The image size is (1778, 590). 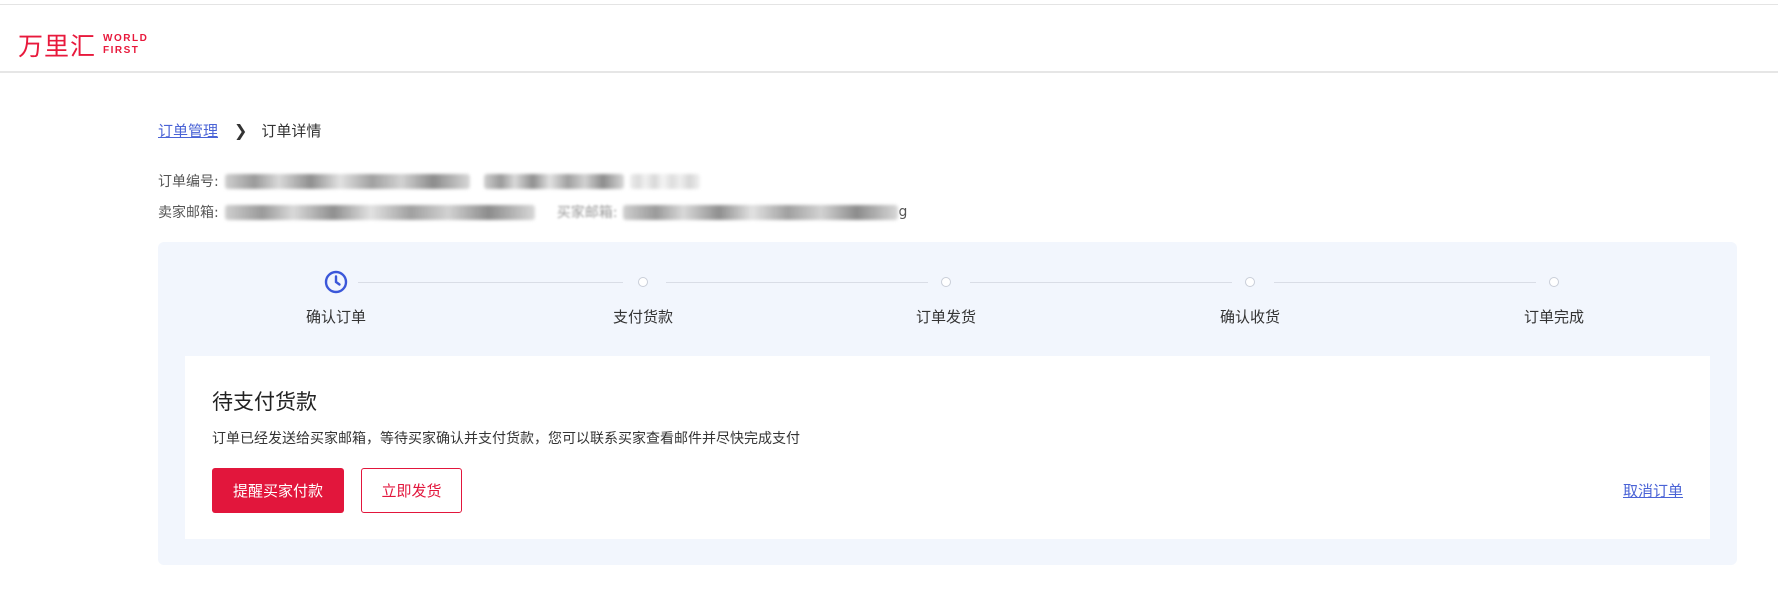 What do you see at coordinates (188, 130) in the screenshot?
I see `breadcrumb-order-management: 订单管理` at bounding box center [188, 130].